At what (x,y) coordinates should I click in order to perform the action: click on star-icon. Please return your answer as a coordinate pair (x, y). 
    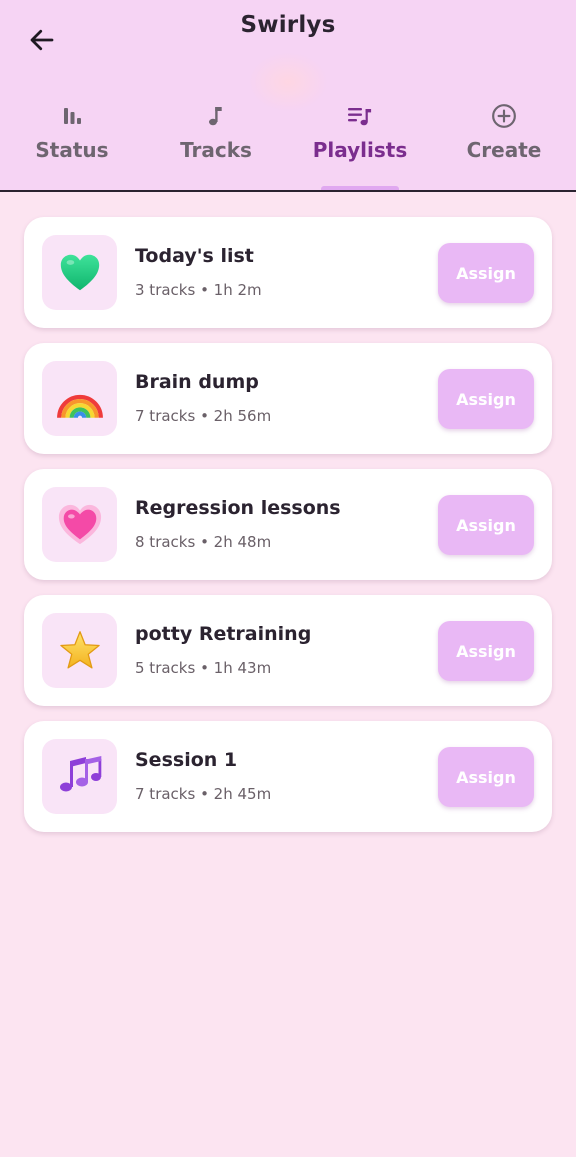
    Looking at the image, I should click on (79, 649).